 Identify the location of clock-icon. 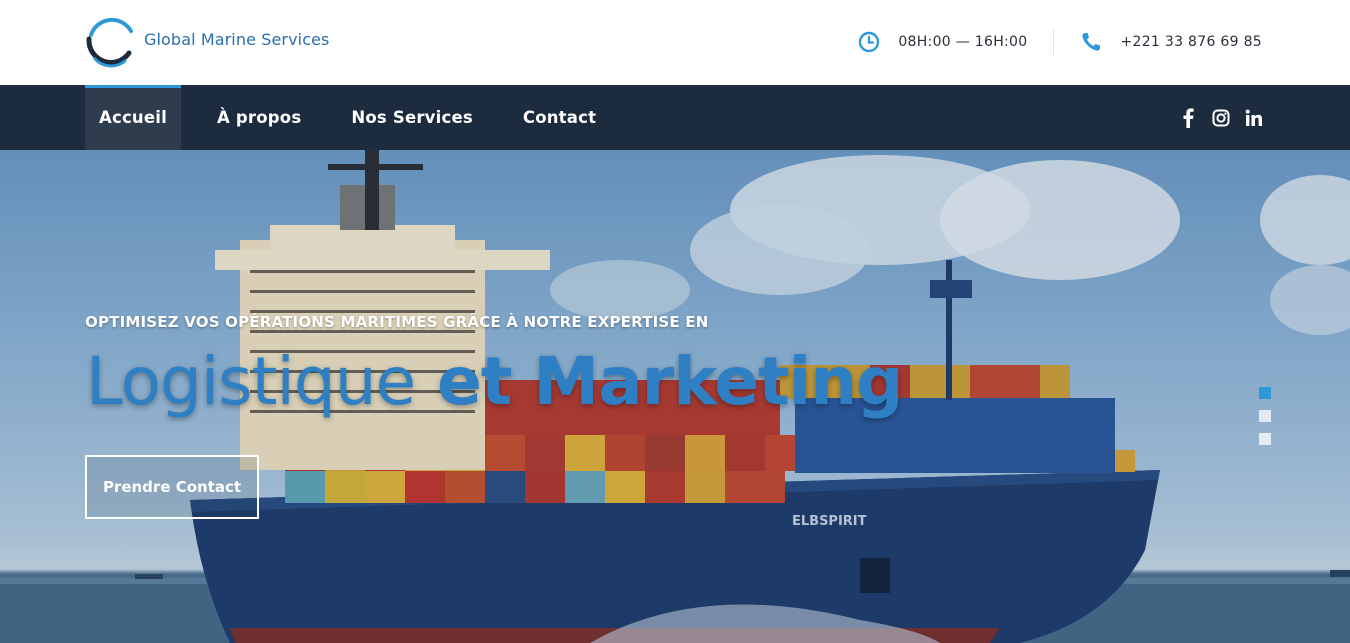
(869, 42).